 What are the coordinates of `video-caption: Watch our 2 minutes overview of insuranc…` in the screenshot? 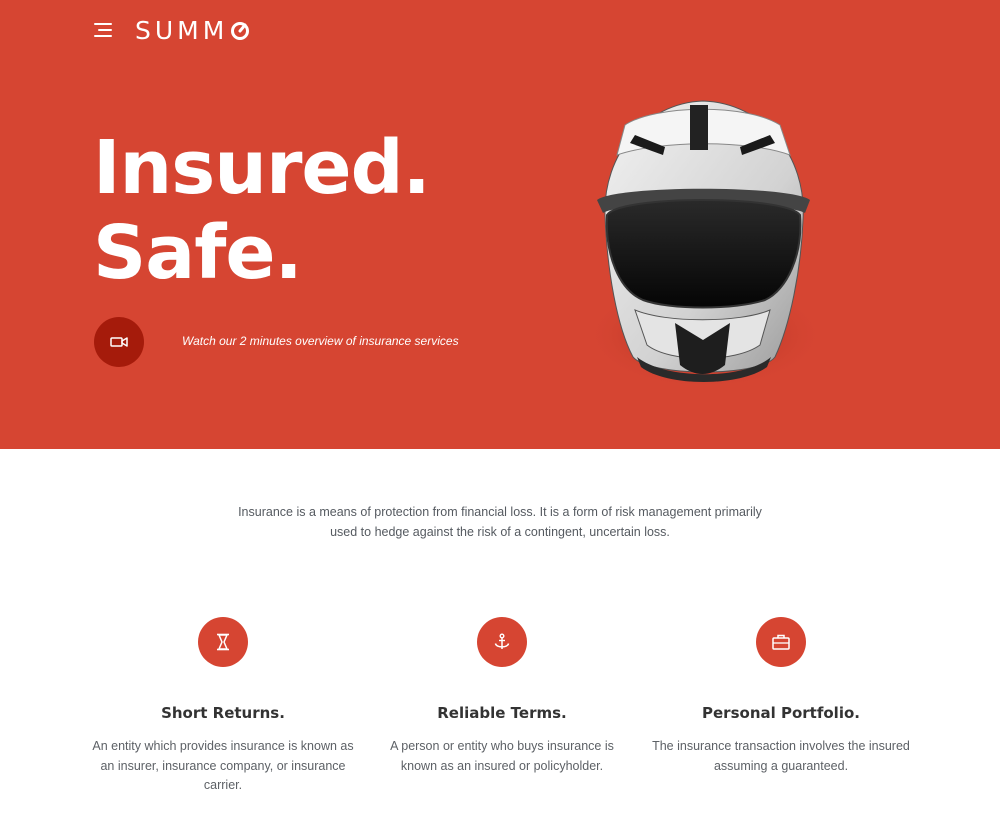 It's located at (320, 341).